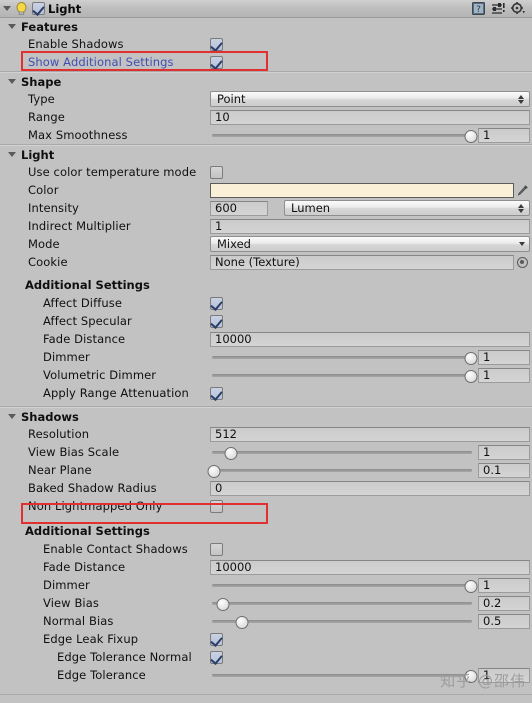 This screenshot has height=703, width=532. I want to click on section-foldout-shape: Shape, so click(266, 81).